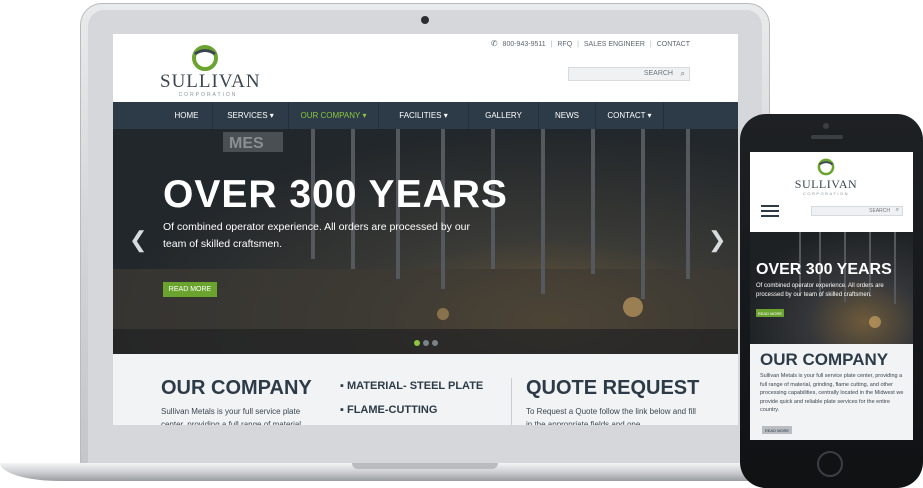 The width and height of the screenshot is (923, 488). I want to click on slider-dots, so click(426, 343).